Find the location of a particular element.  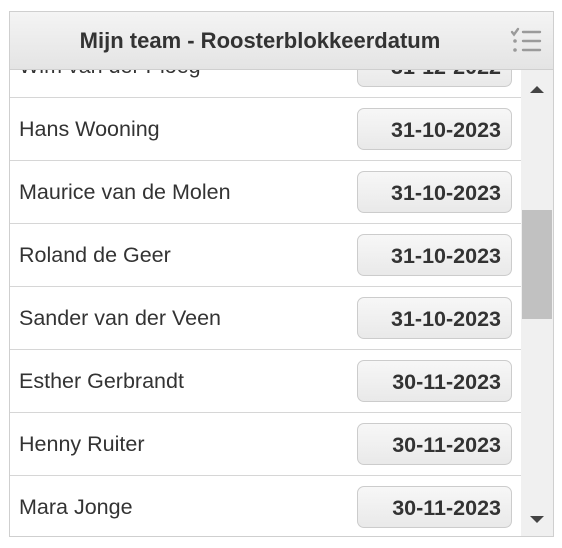

employee-name: Maurice van de Molen is located at coordinates (125, 192).